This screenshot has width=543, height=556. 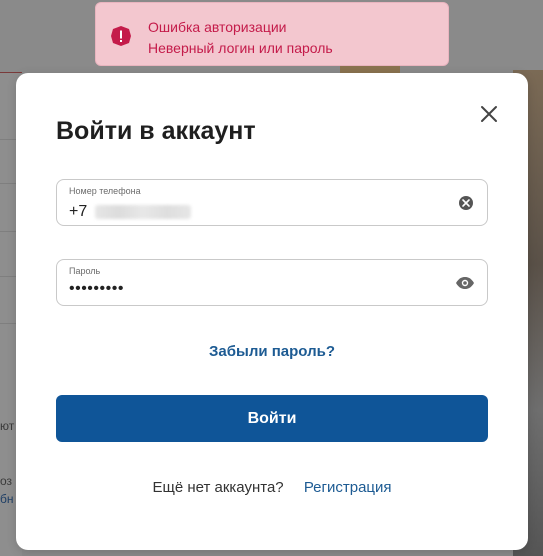 What do you see at coordinates (348, 487) in the screenshot?
I see `register-link: Регистрация` at bounding box center [348, 487].